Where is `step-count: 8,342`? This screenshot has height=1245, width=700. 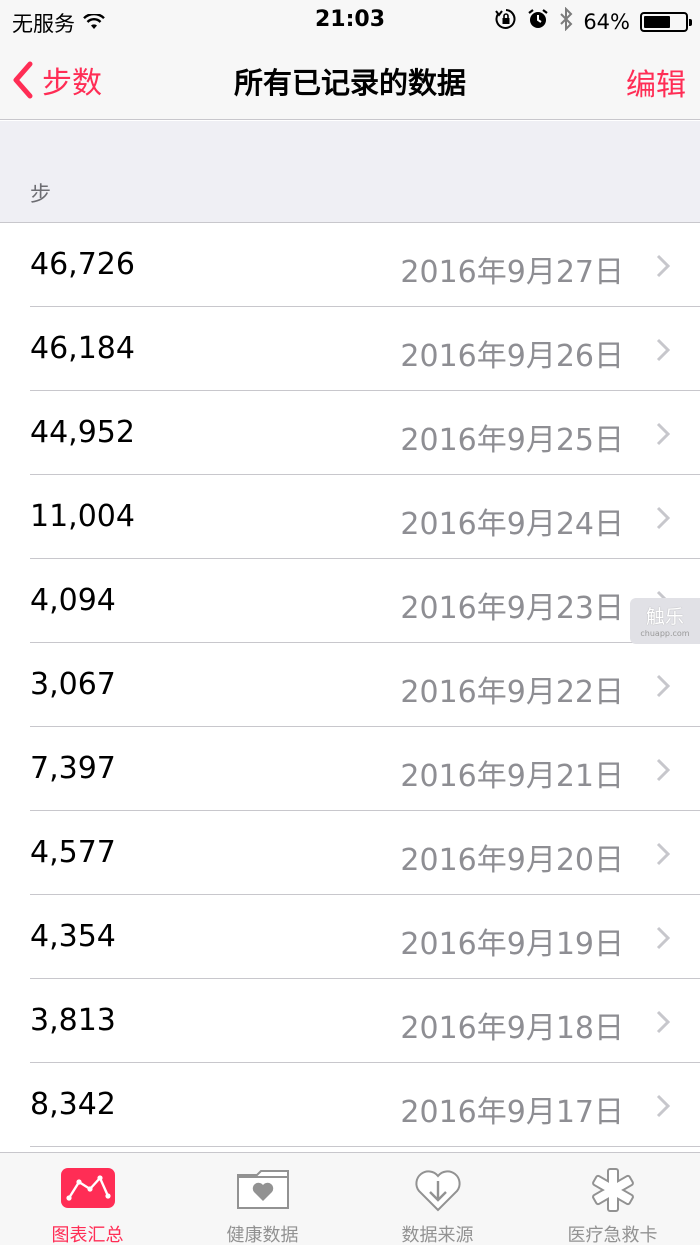 step-count: 8,342 is located at coordinates (73, 1104).